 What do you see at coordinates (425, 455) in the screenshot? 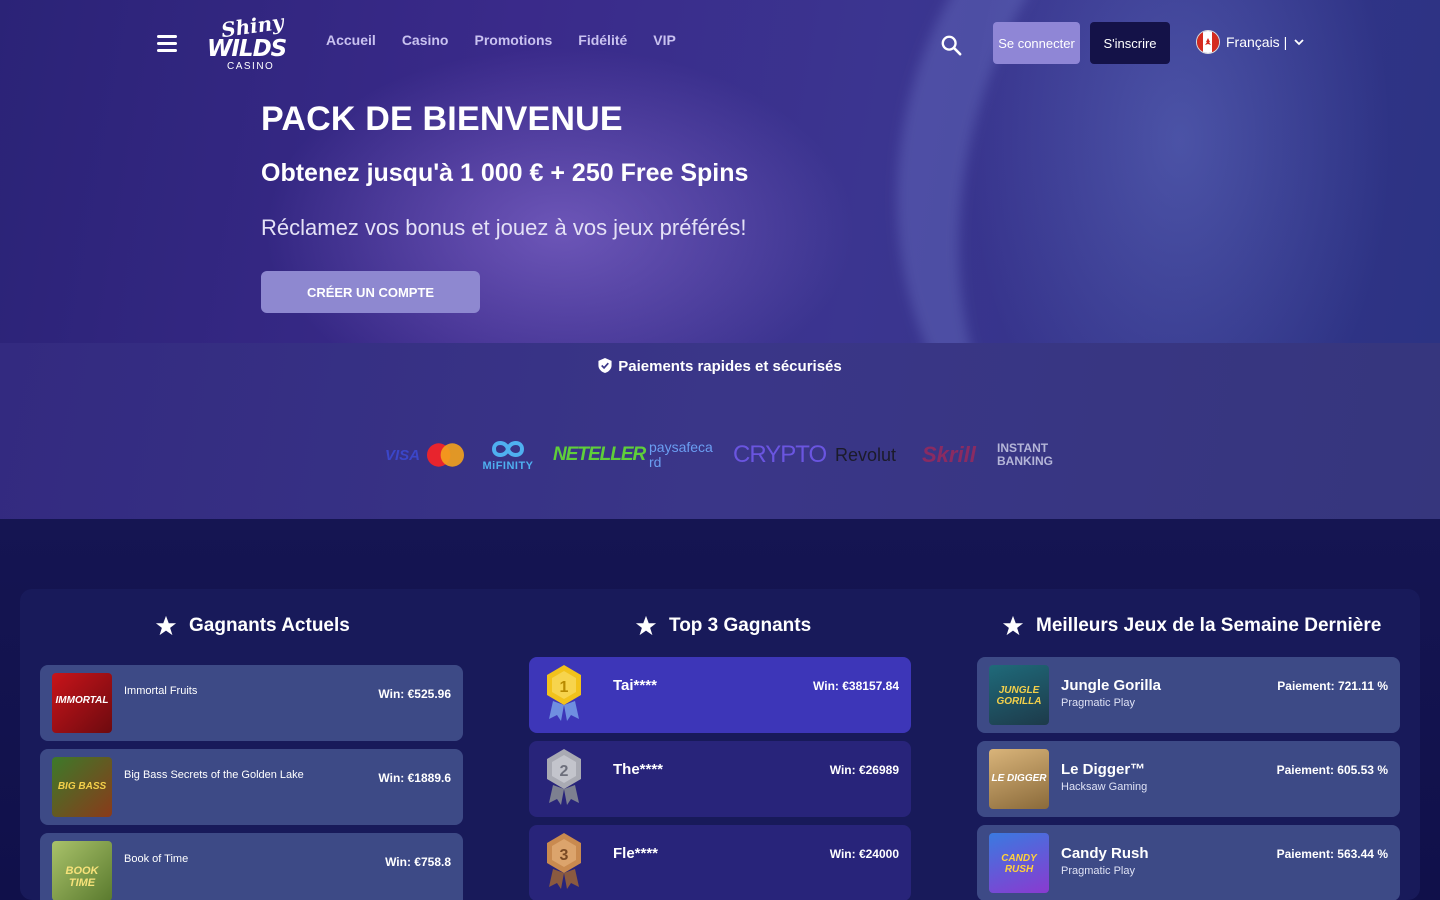
I see `visa-mastercard-logo: VISA` at bounding box center [425, 455].